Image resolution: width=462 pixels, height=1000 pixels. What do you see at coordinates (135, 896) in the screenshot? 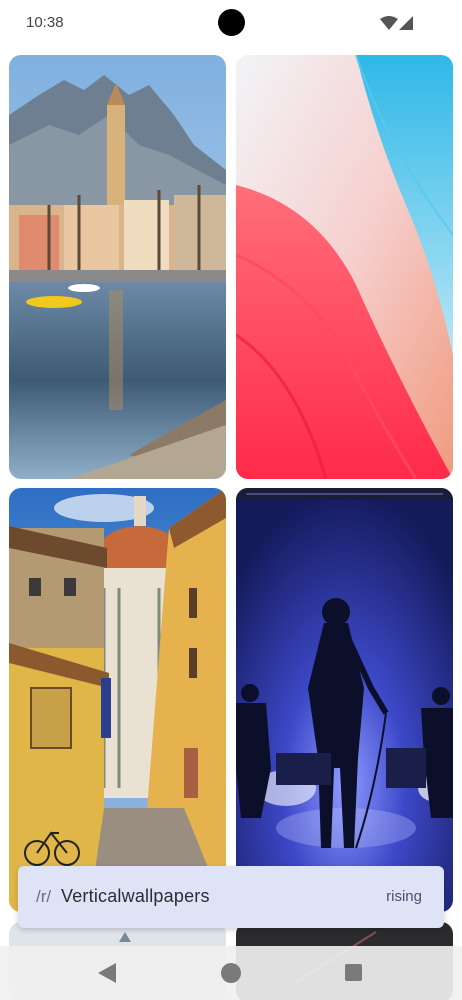
I see `subreddit-name: Verticalwallpapers` at bounding box center [135, 896].